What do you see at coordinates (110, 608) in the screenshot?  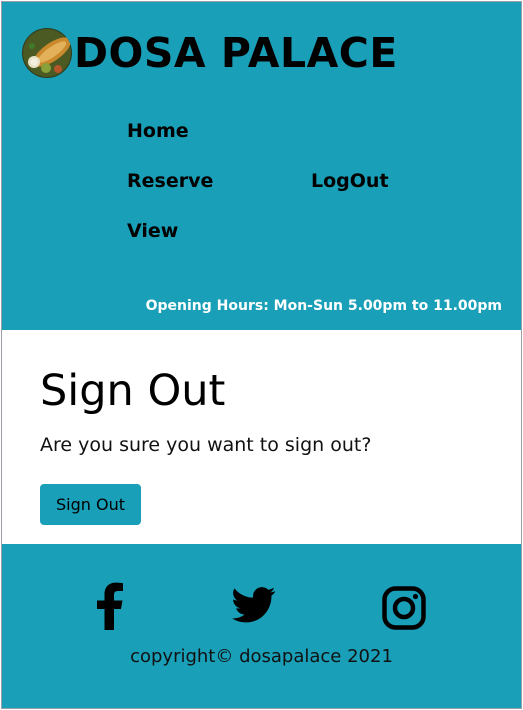 I see `facebook-icon` at bounding box center [110, 608].